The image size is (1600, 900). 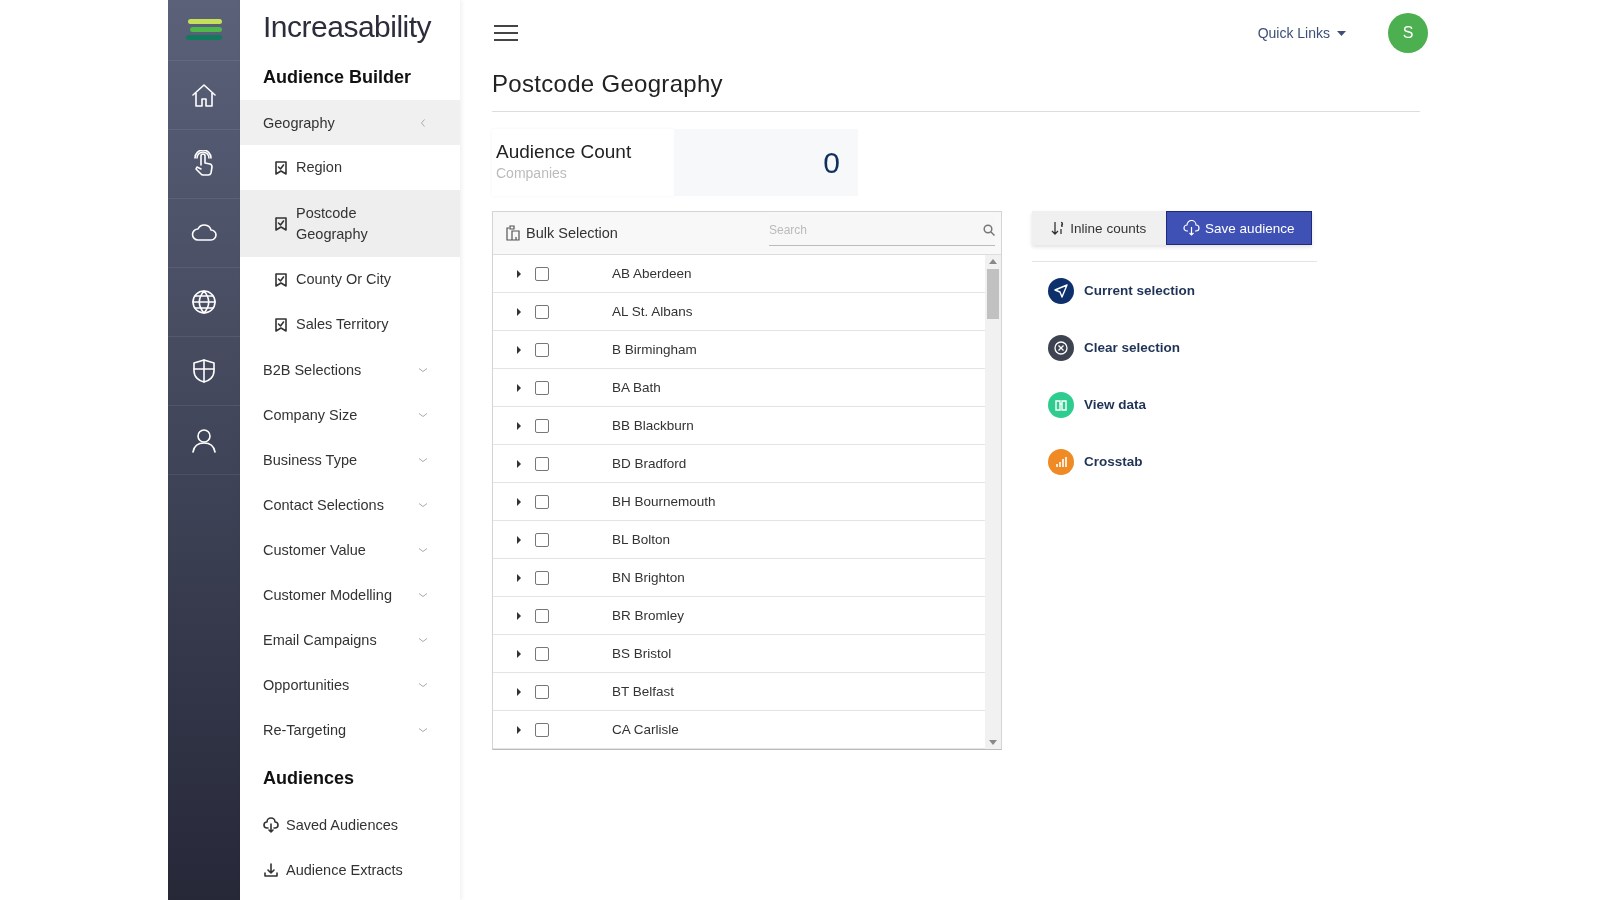 I want to click on count-label: Audience Count, so click(x=564, y=152).